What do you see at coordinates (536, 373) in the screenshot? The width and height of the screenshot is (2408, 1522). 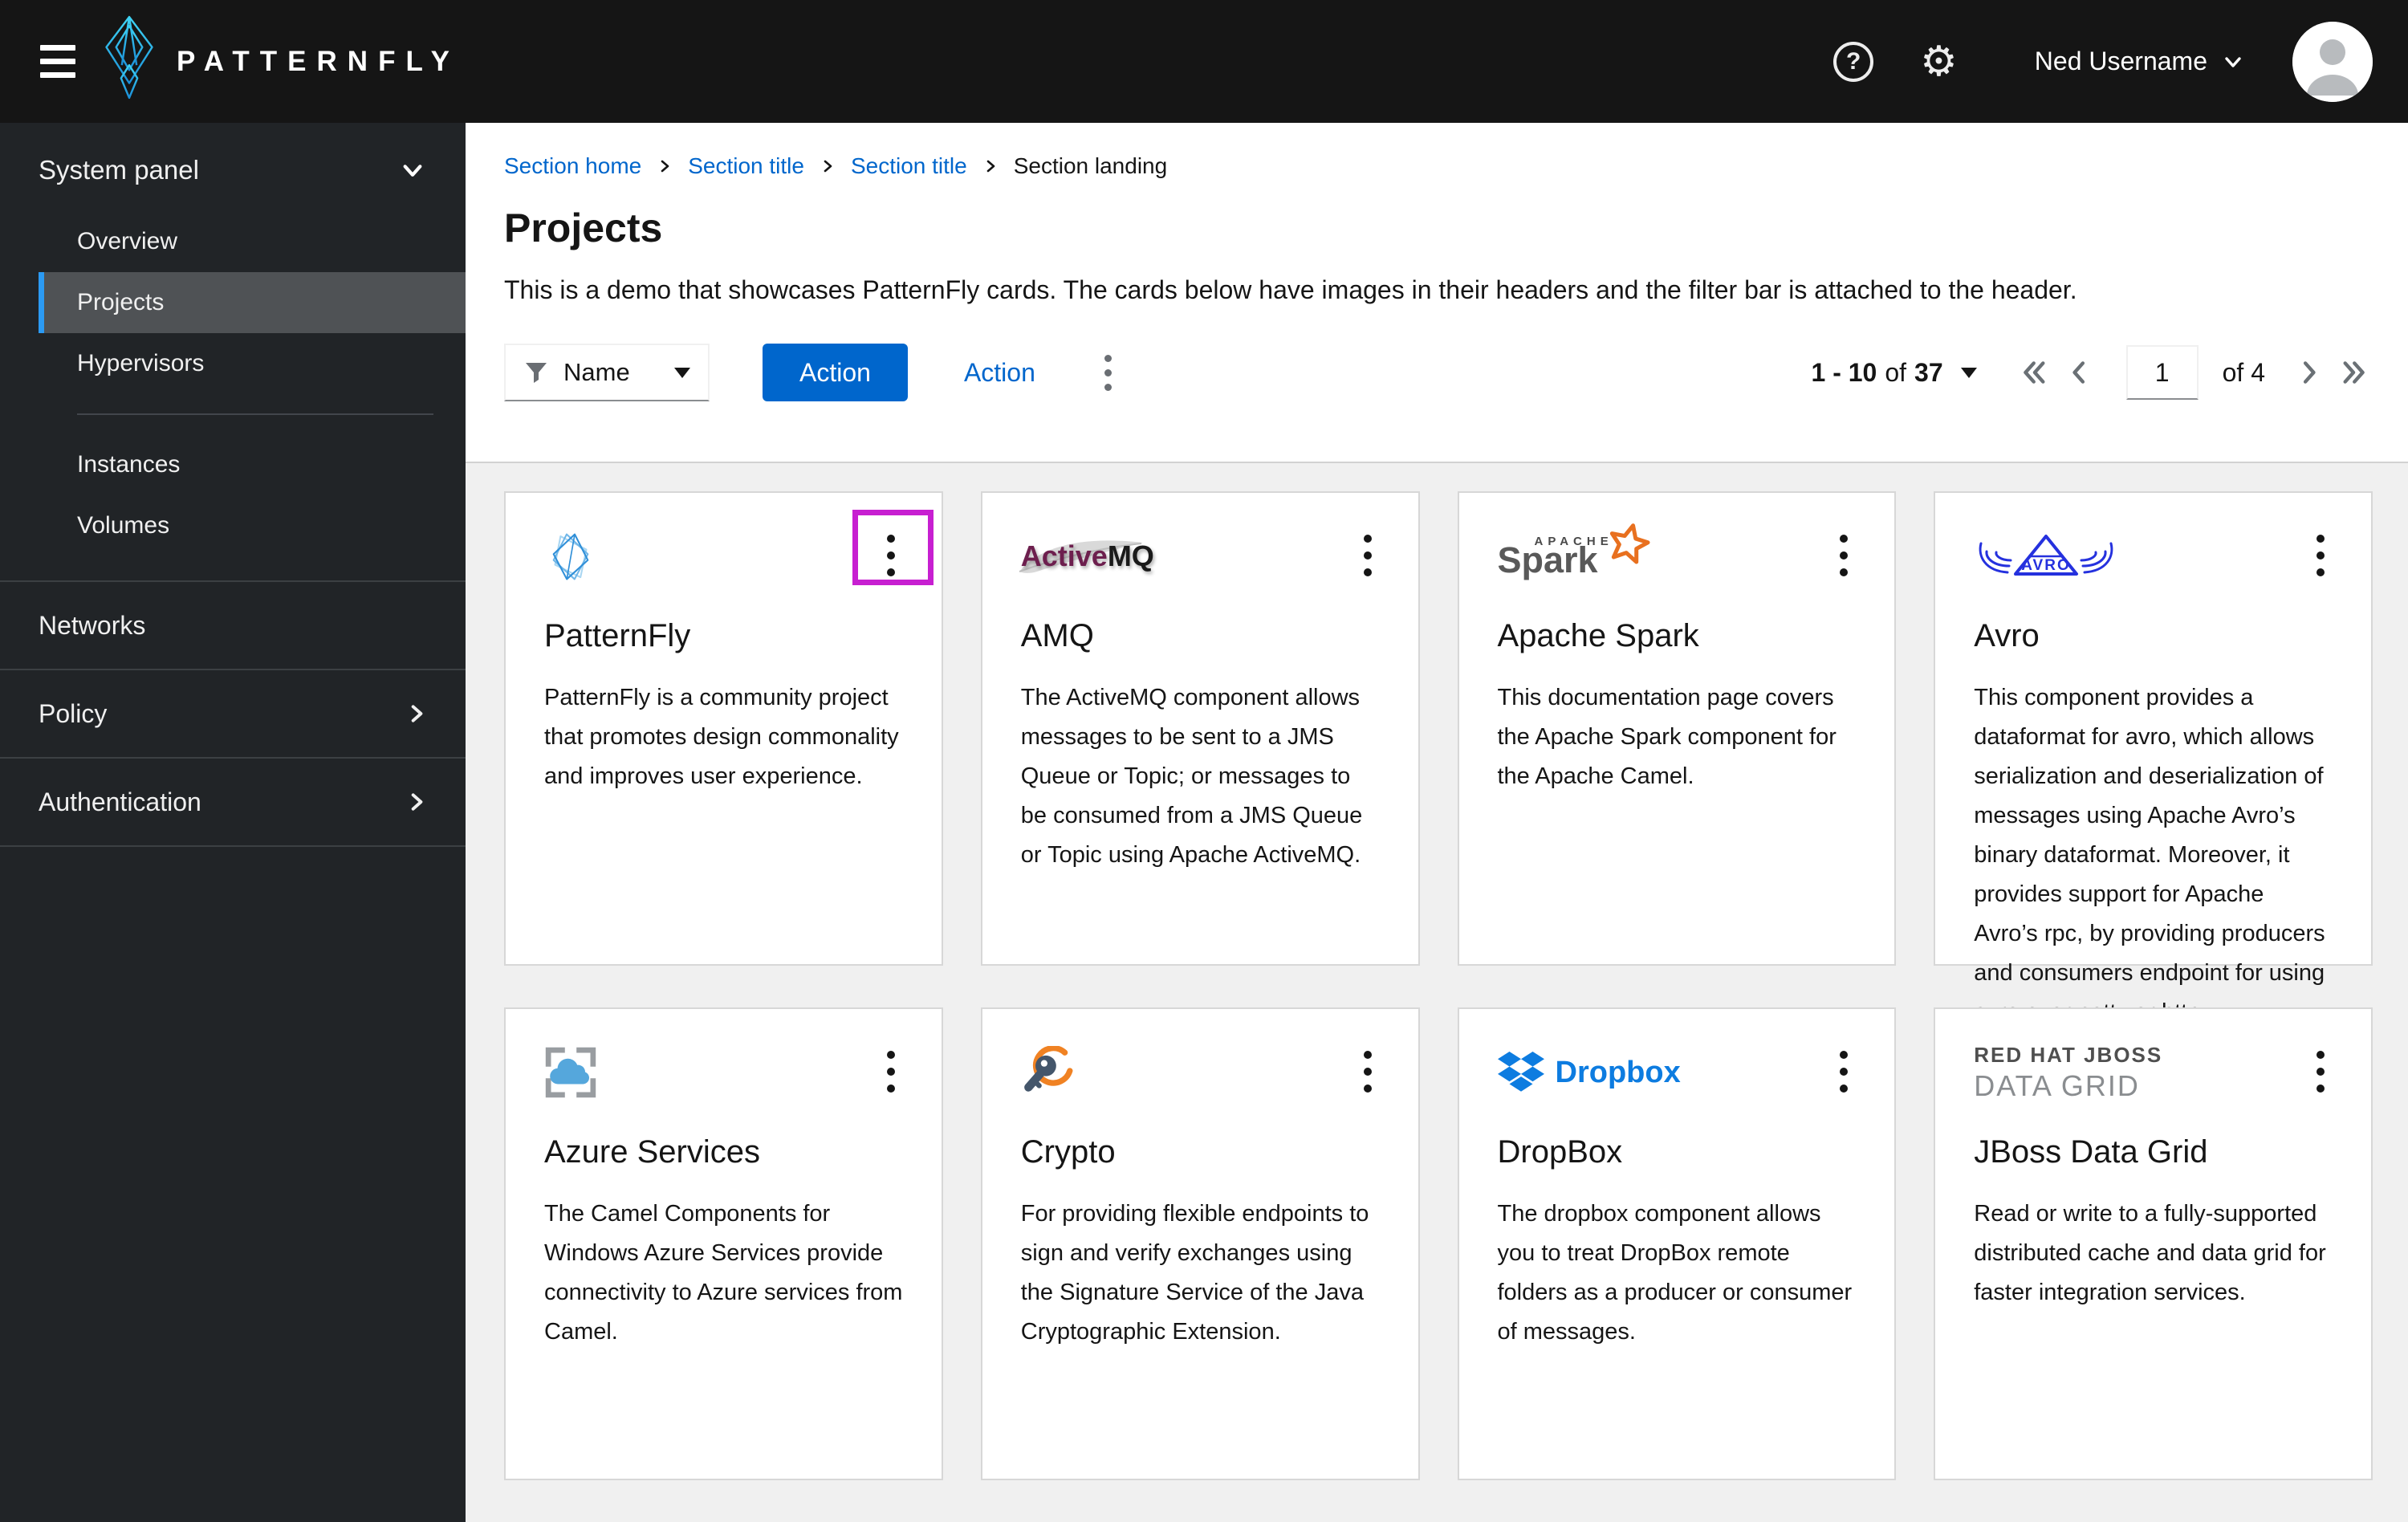 I see `filter-icon` at bounding box center [536, 373].